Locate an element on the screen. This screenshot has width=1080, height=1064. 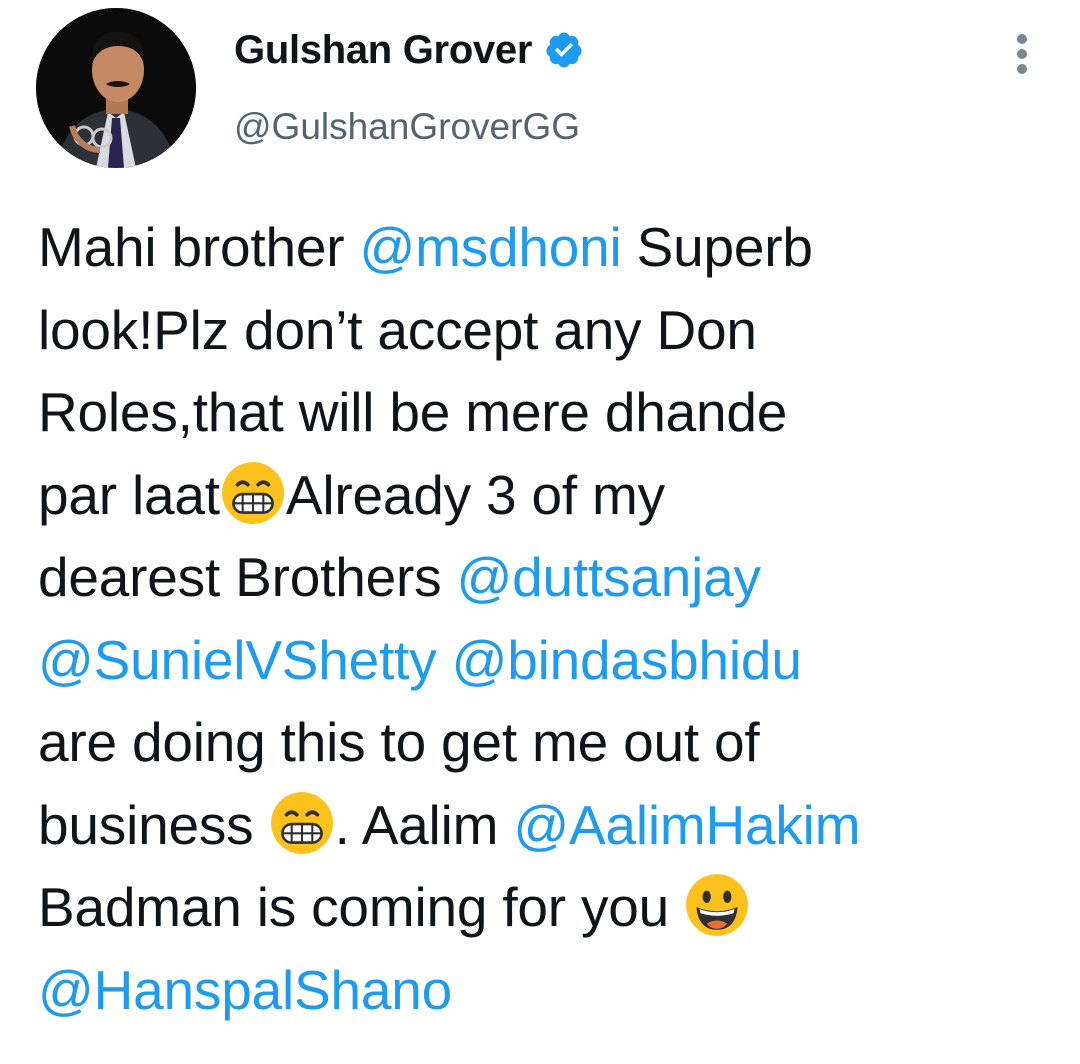
mention-link: @HanspalShano is located at coordinates (245, 990).